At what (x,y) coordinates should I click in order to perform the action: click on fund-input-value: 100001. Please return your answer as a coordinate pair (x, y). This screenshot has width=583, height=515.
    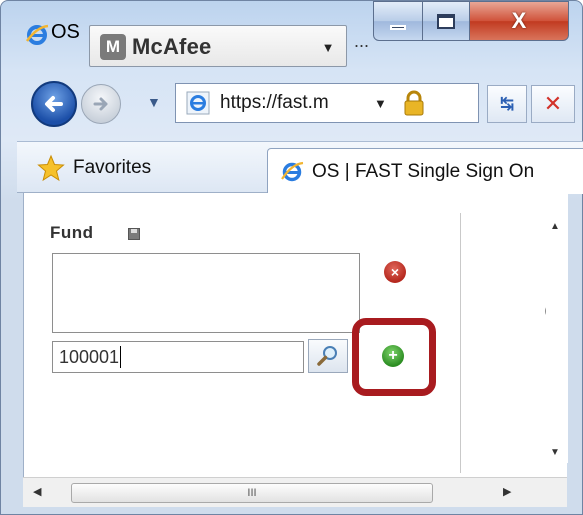
    Looking at the image, I should click on (89, 356).